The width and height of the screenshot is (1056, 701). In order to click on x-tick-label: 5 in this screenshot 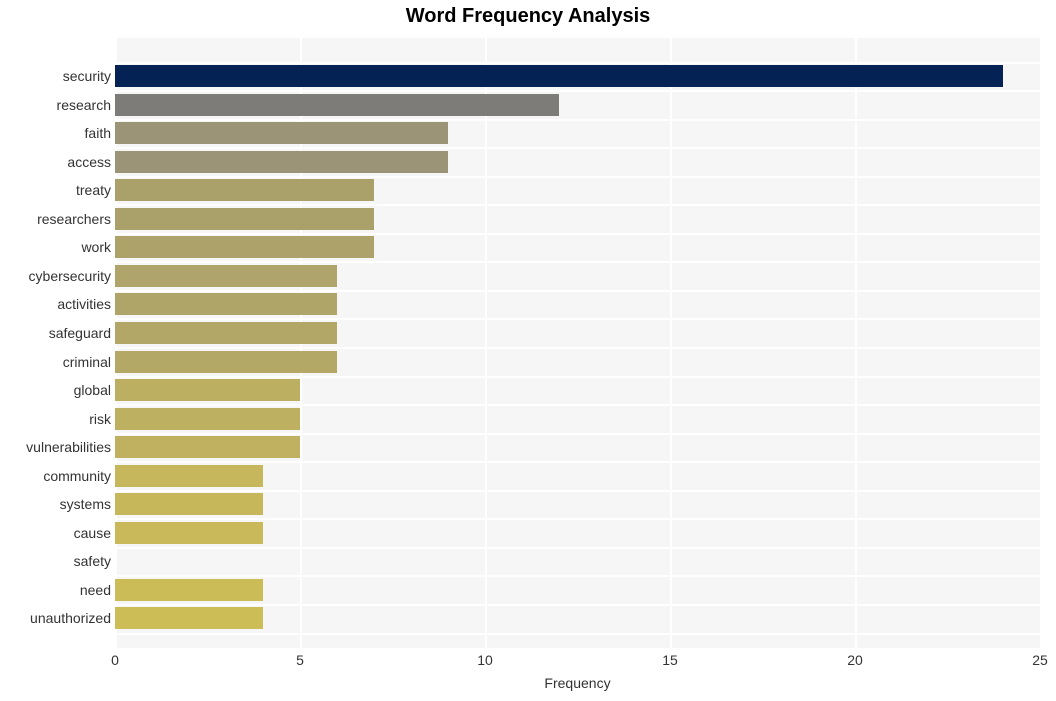, I will do `click(300, 660)`.